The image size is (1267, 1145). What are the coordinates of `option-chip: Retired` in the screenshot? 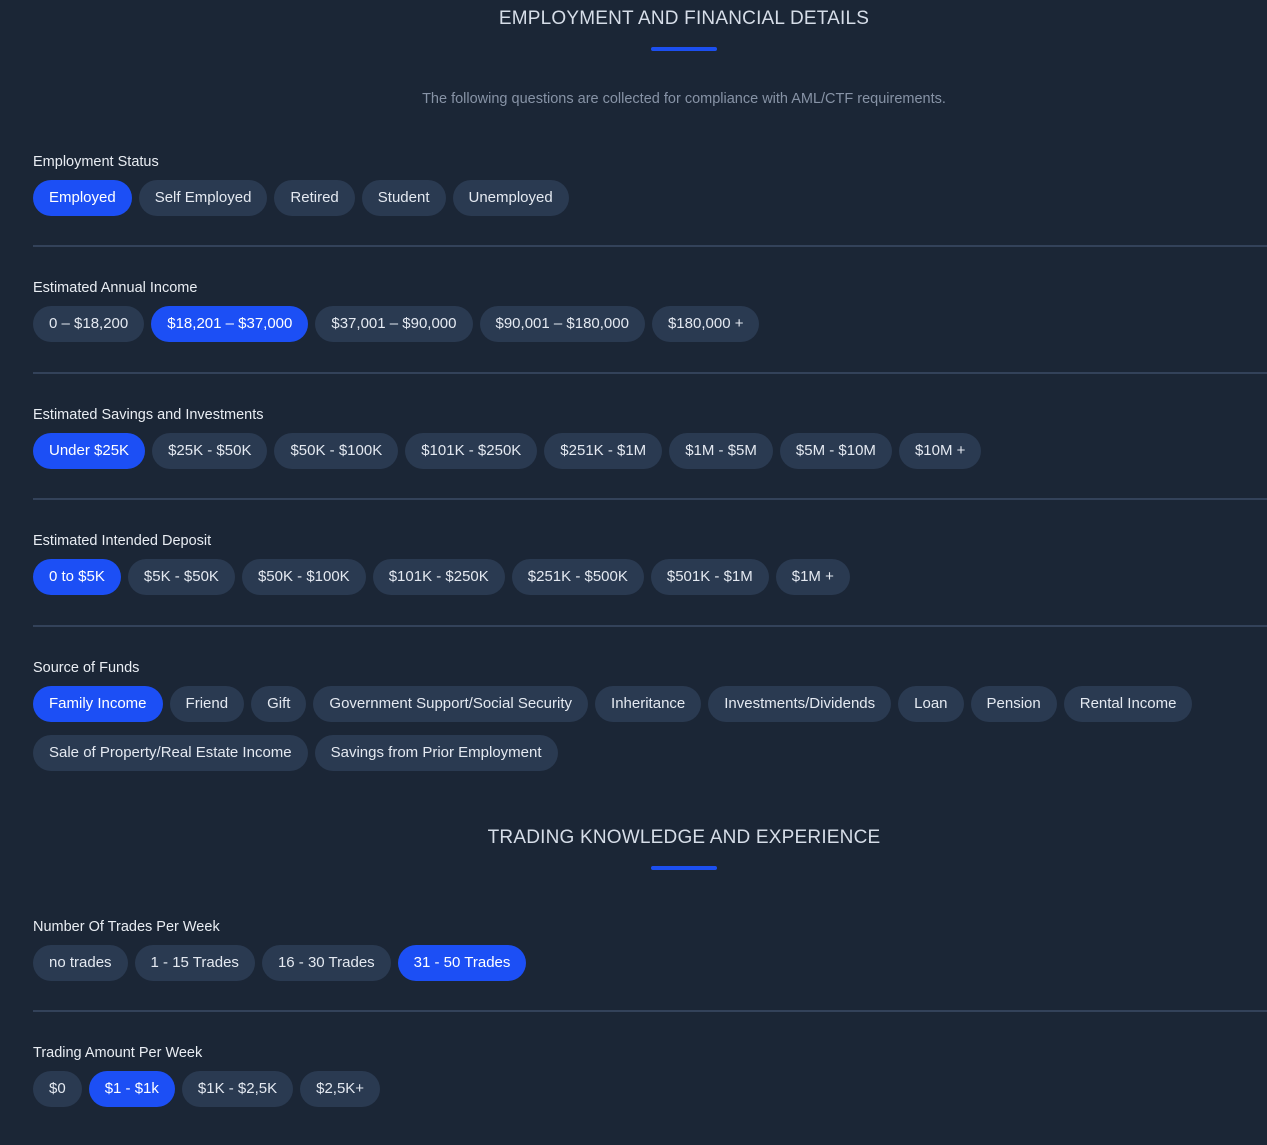 It's located at (314, 198).